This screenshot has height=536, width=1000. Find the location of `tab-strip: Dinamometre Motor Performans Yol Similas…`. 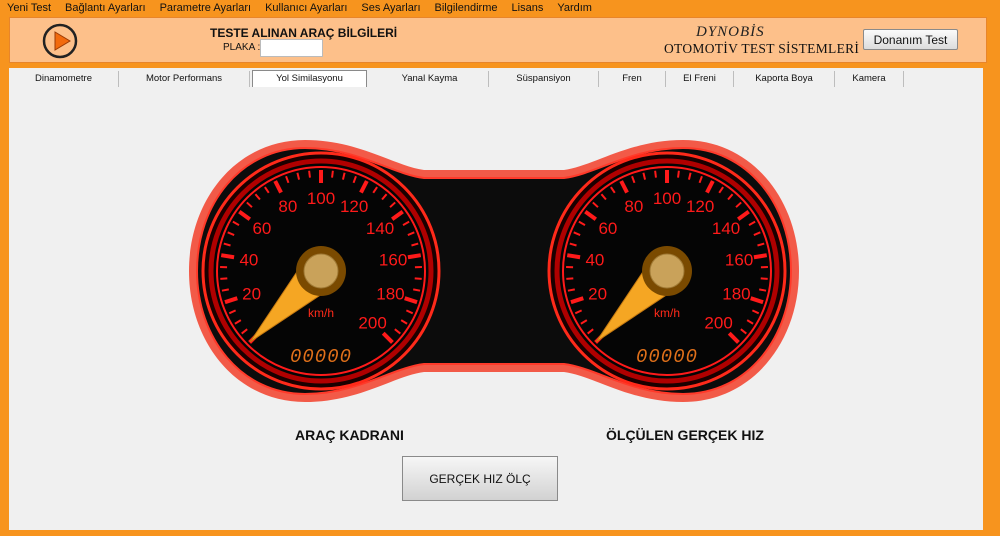

tab-strip: Dinamometre Motor Performans Yol Similas… is located at coordinates (496, 78).